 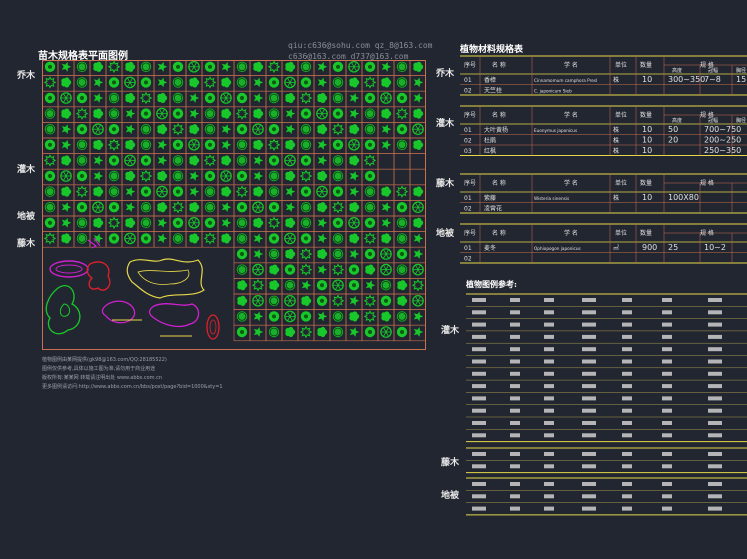 What do you see at coordinates (468, 151) in the screenshot?
I see `table-cell: 03` at bounding box center [468, 151].